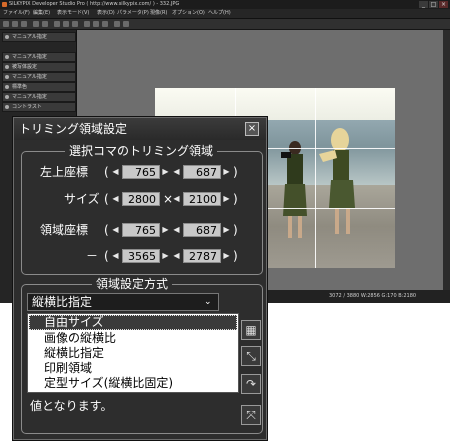 This screenshot has height=447, width=450. What do you see at coordinates (133, 383) in the screenshot?
I see `dropdown-option: 定型サイズ(縦横比固定)` at bounding box center [133, 383].